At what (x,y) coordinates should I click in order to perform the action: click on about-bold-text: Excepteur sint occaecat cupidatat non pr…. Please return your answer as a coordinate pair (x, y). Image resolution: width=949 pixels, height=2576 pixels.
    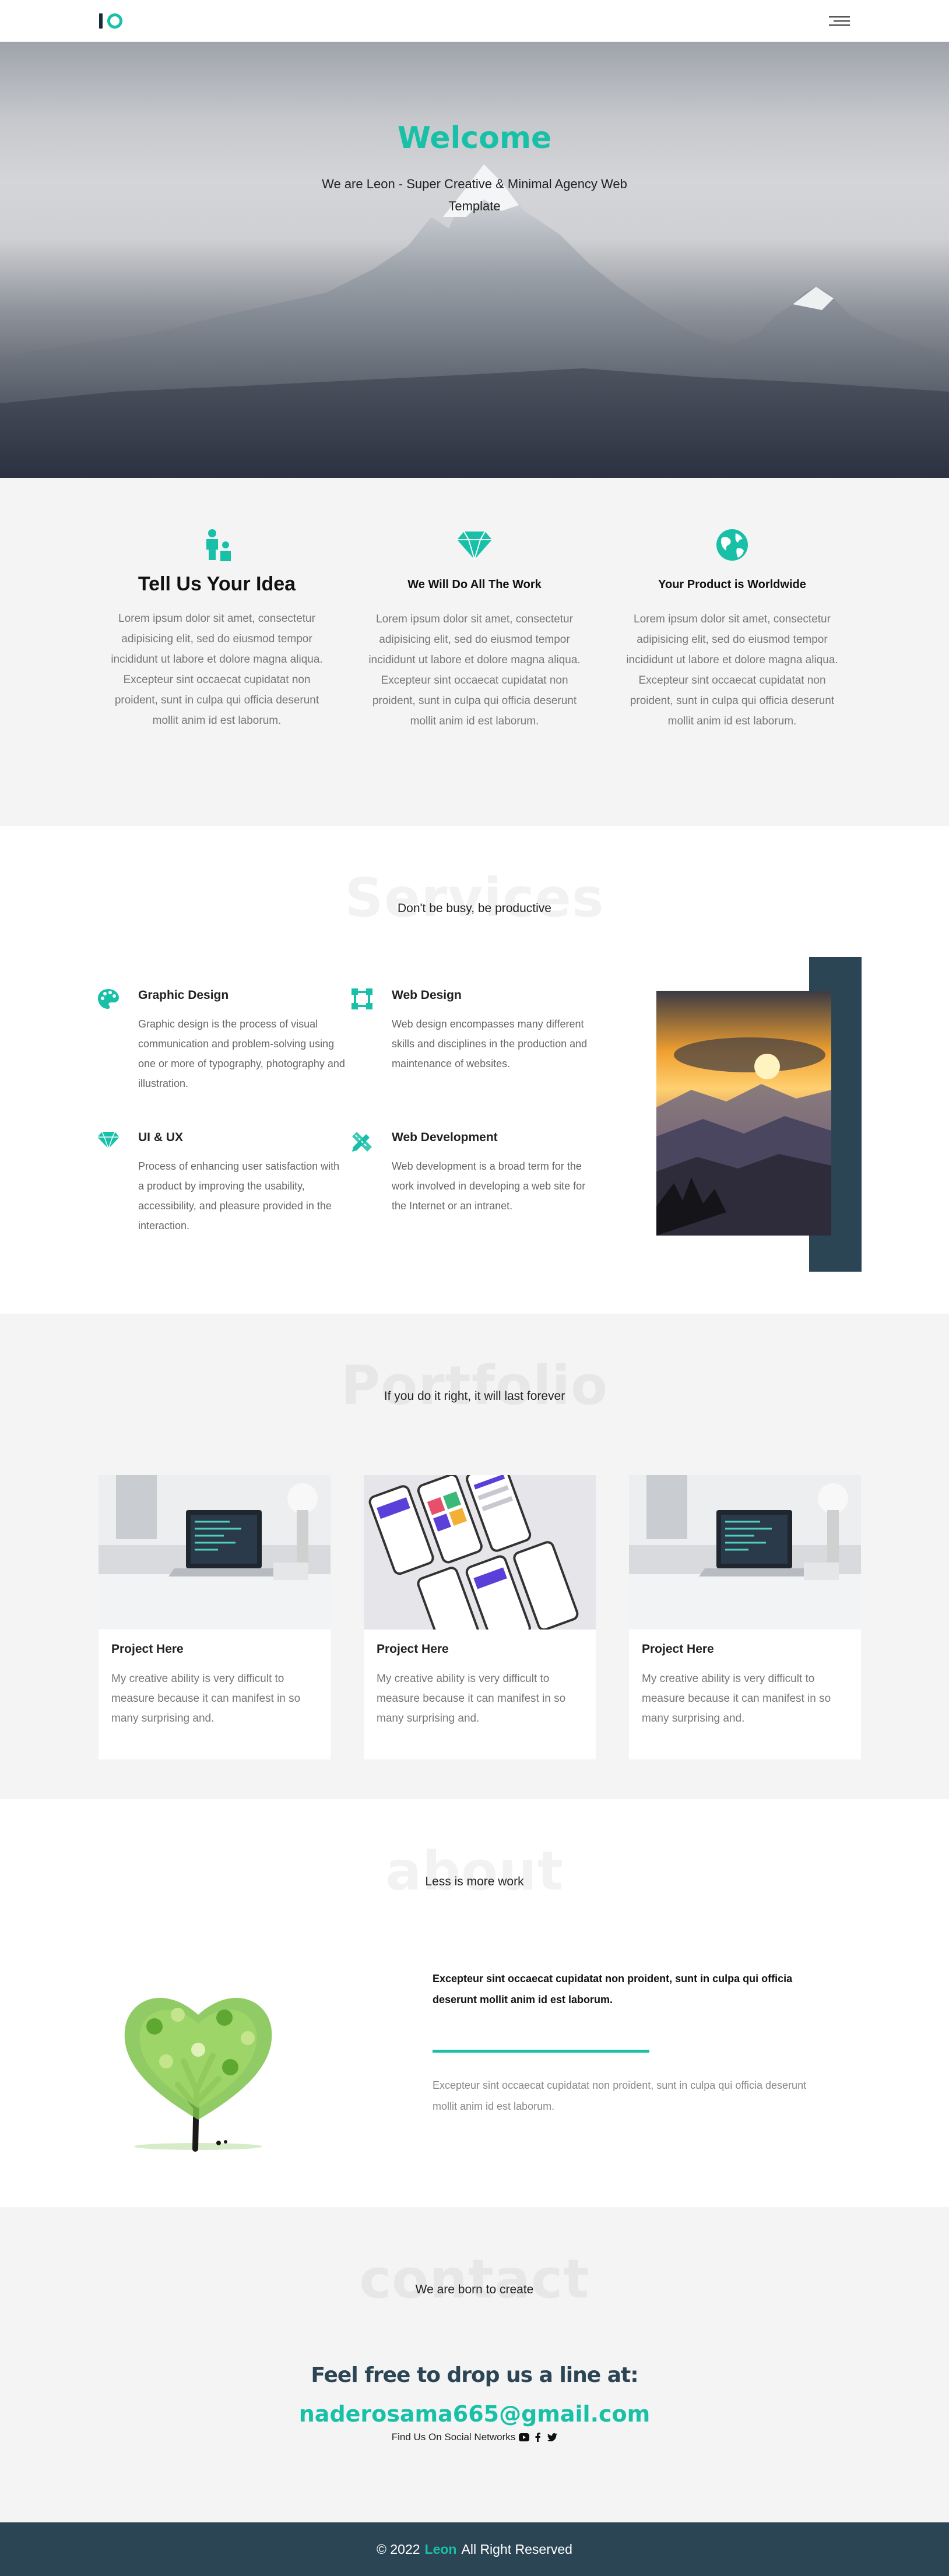
    Looking at the image, I should click on (613, 1989).